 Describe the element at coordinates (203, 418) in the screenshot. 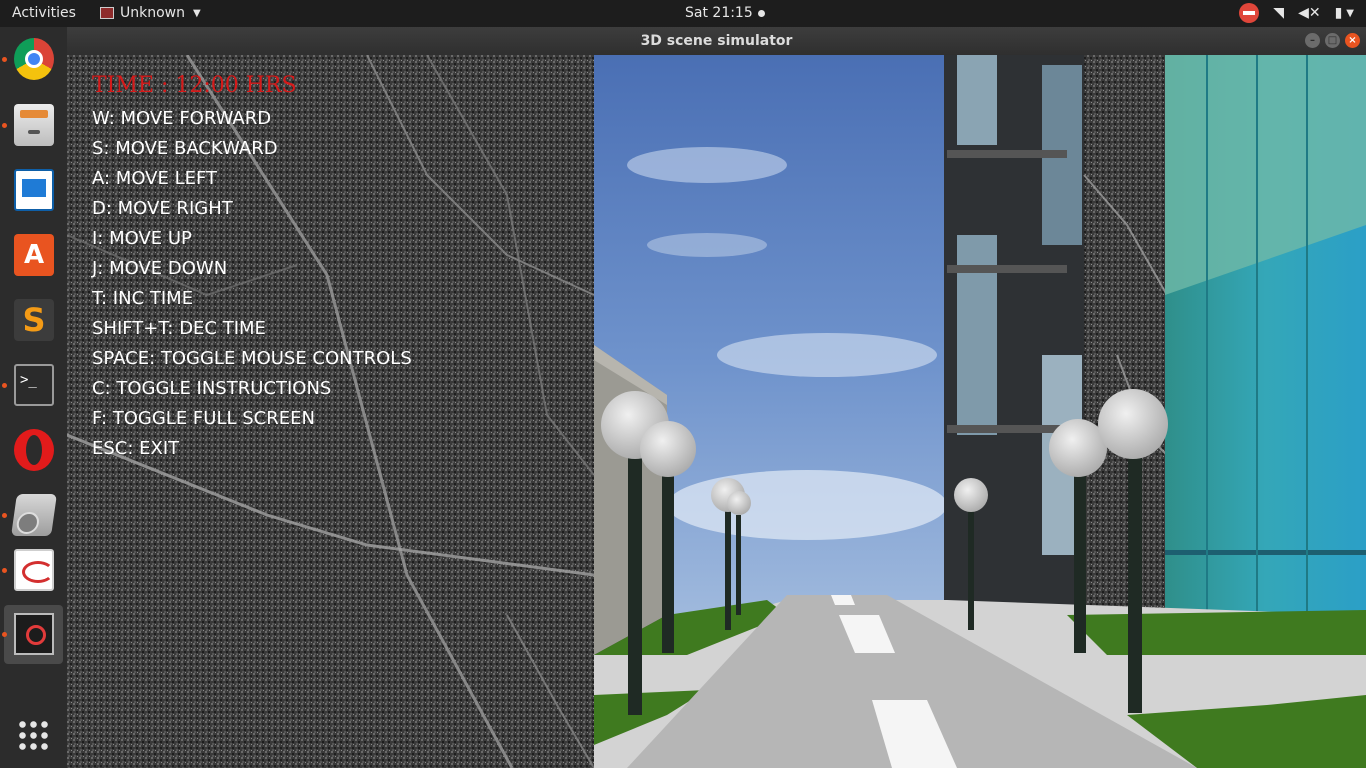

I see `instruction-line: F: TOGGLE FULL SCREEN` at that location.